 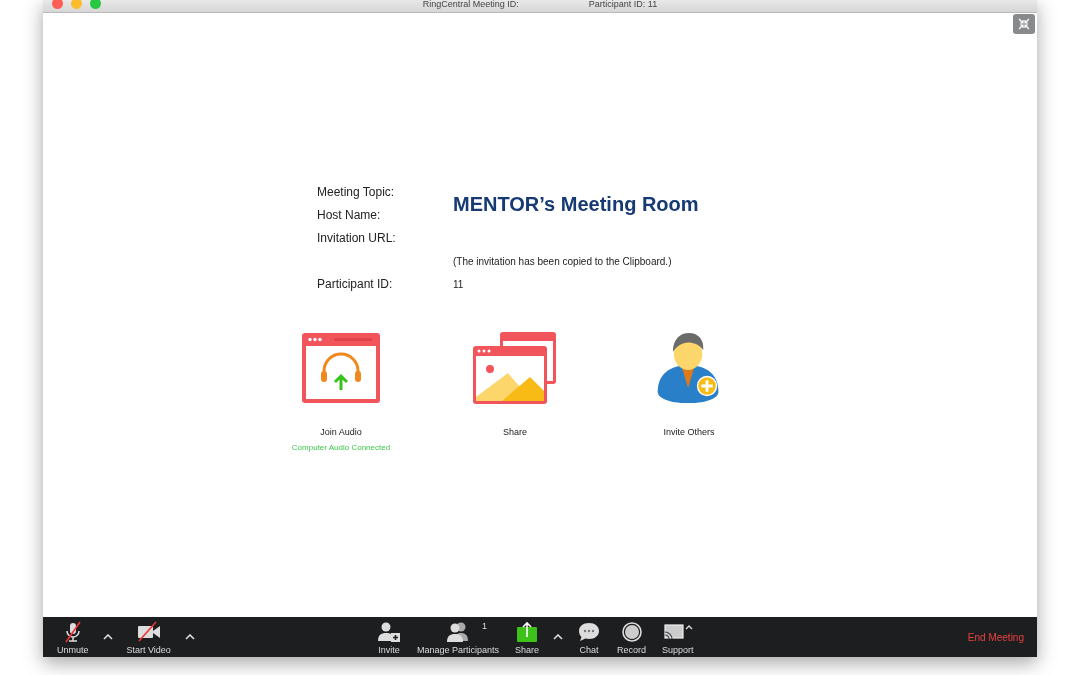 I want to click on info-label: Invitation URL:, so click(x=357, y=238).